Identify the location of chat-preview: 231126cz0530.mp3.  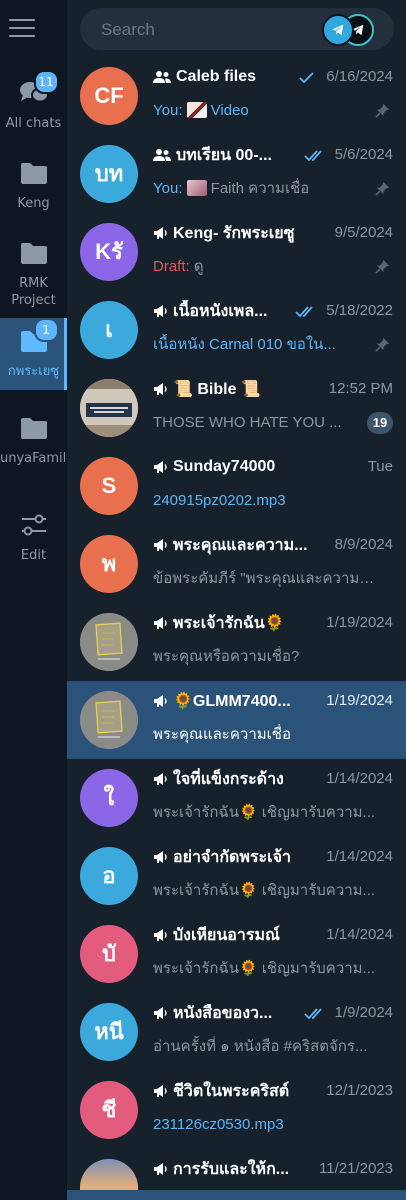
(218, 1124).